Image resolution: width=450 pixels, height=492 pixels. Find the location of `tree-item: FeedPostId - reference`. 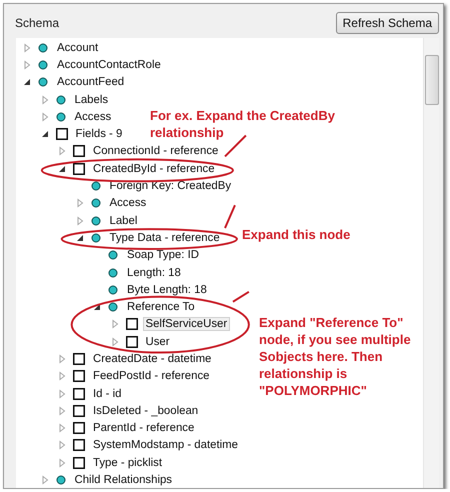

tree-item: FeedPostId - reference is located at coordinates (151, 376).